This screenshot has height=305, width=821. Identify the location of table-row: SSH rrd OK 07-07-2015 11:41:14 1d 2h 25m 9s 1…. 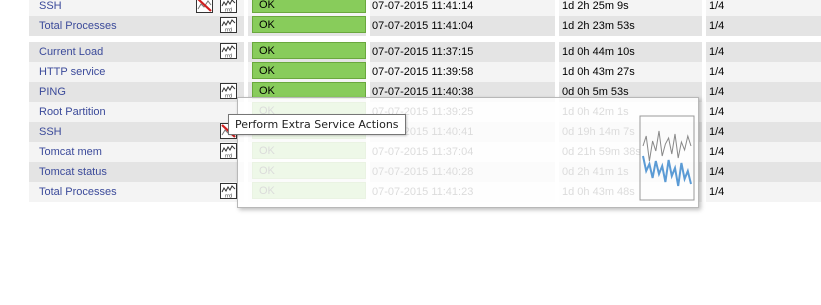
(410, 8).